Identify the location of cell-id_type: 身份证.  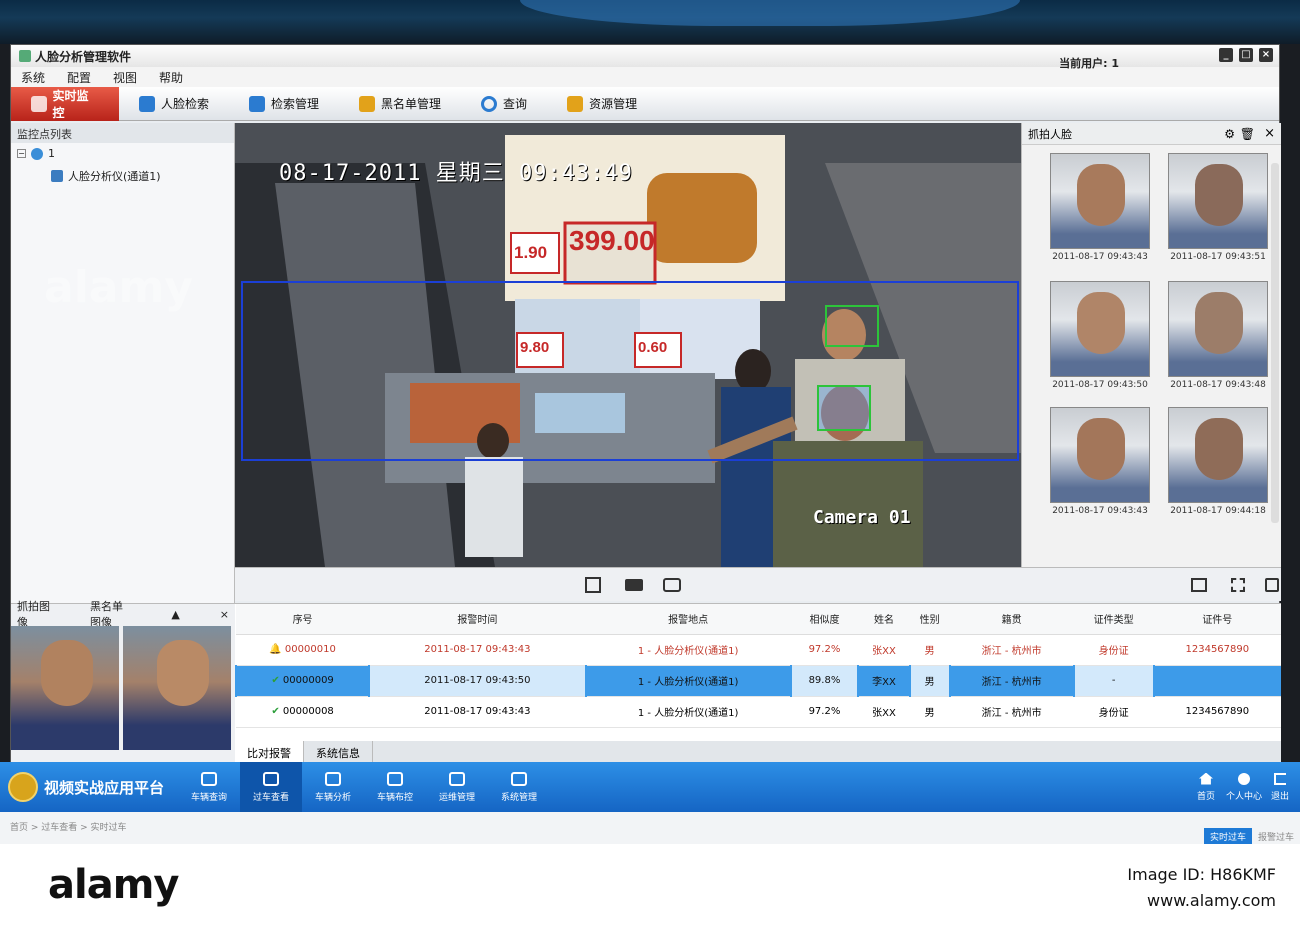
(1113, 650).